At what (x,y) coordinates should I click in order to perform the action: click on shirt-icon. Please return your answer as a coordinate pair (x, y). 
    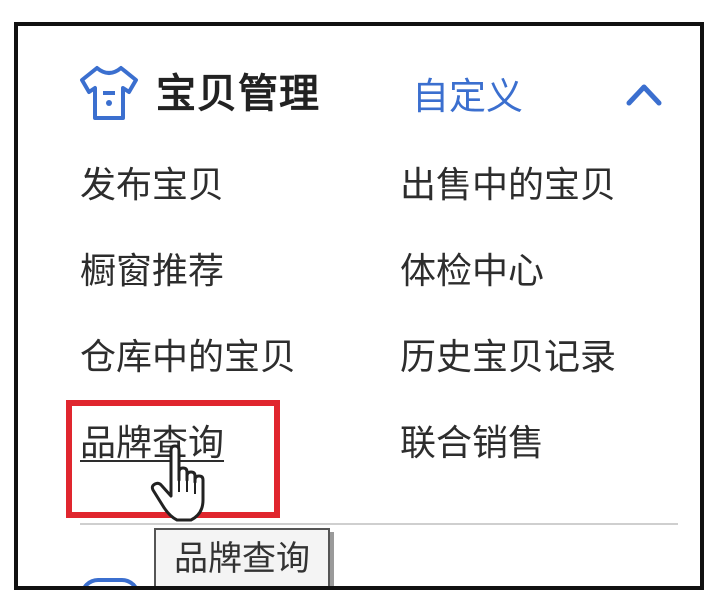
    Looking at the image, I should click on (109, 93).